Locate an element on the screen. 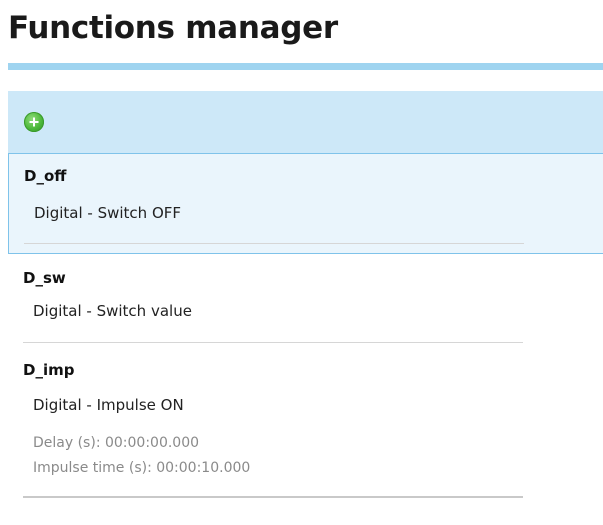  function-type: Digital - Impulse ON is located at coordinates (108, 405).